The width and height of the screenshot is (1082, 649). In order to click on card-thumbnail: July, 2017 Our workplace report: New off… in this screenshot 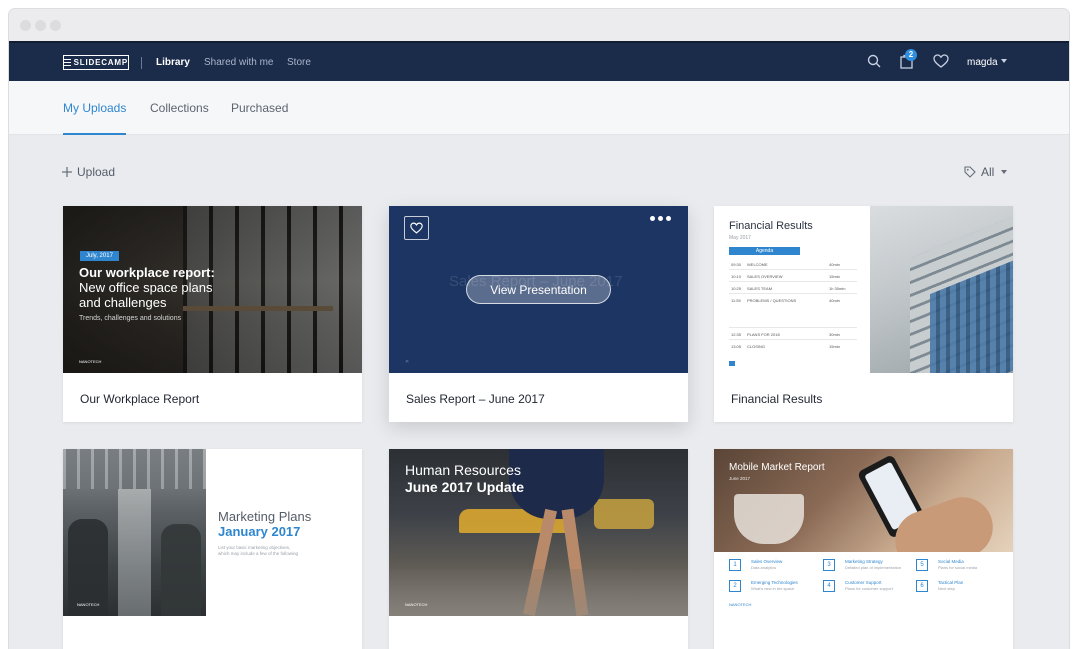, I will do `click(212, 289)`.